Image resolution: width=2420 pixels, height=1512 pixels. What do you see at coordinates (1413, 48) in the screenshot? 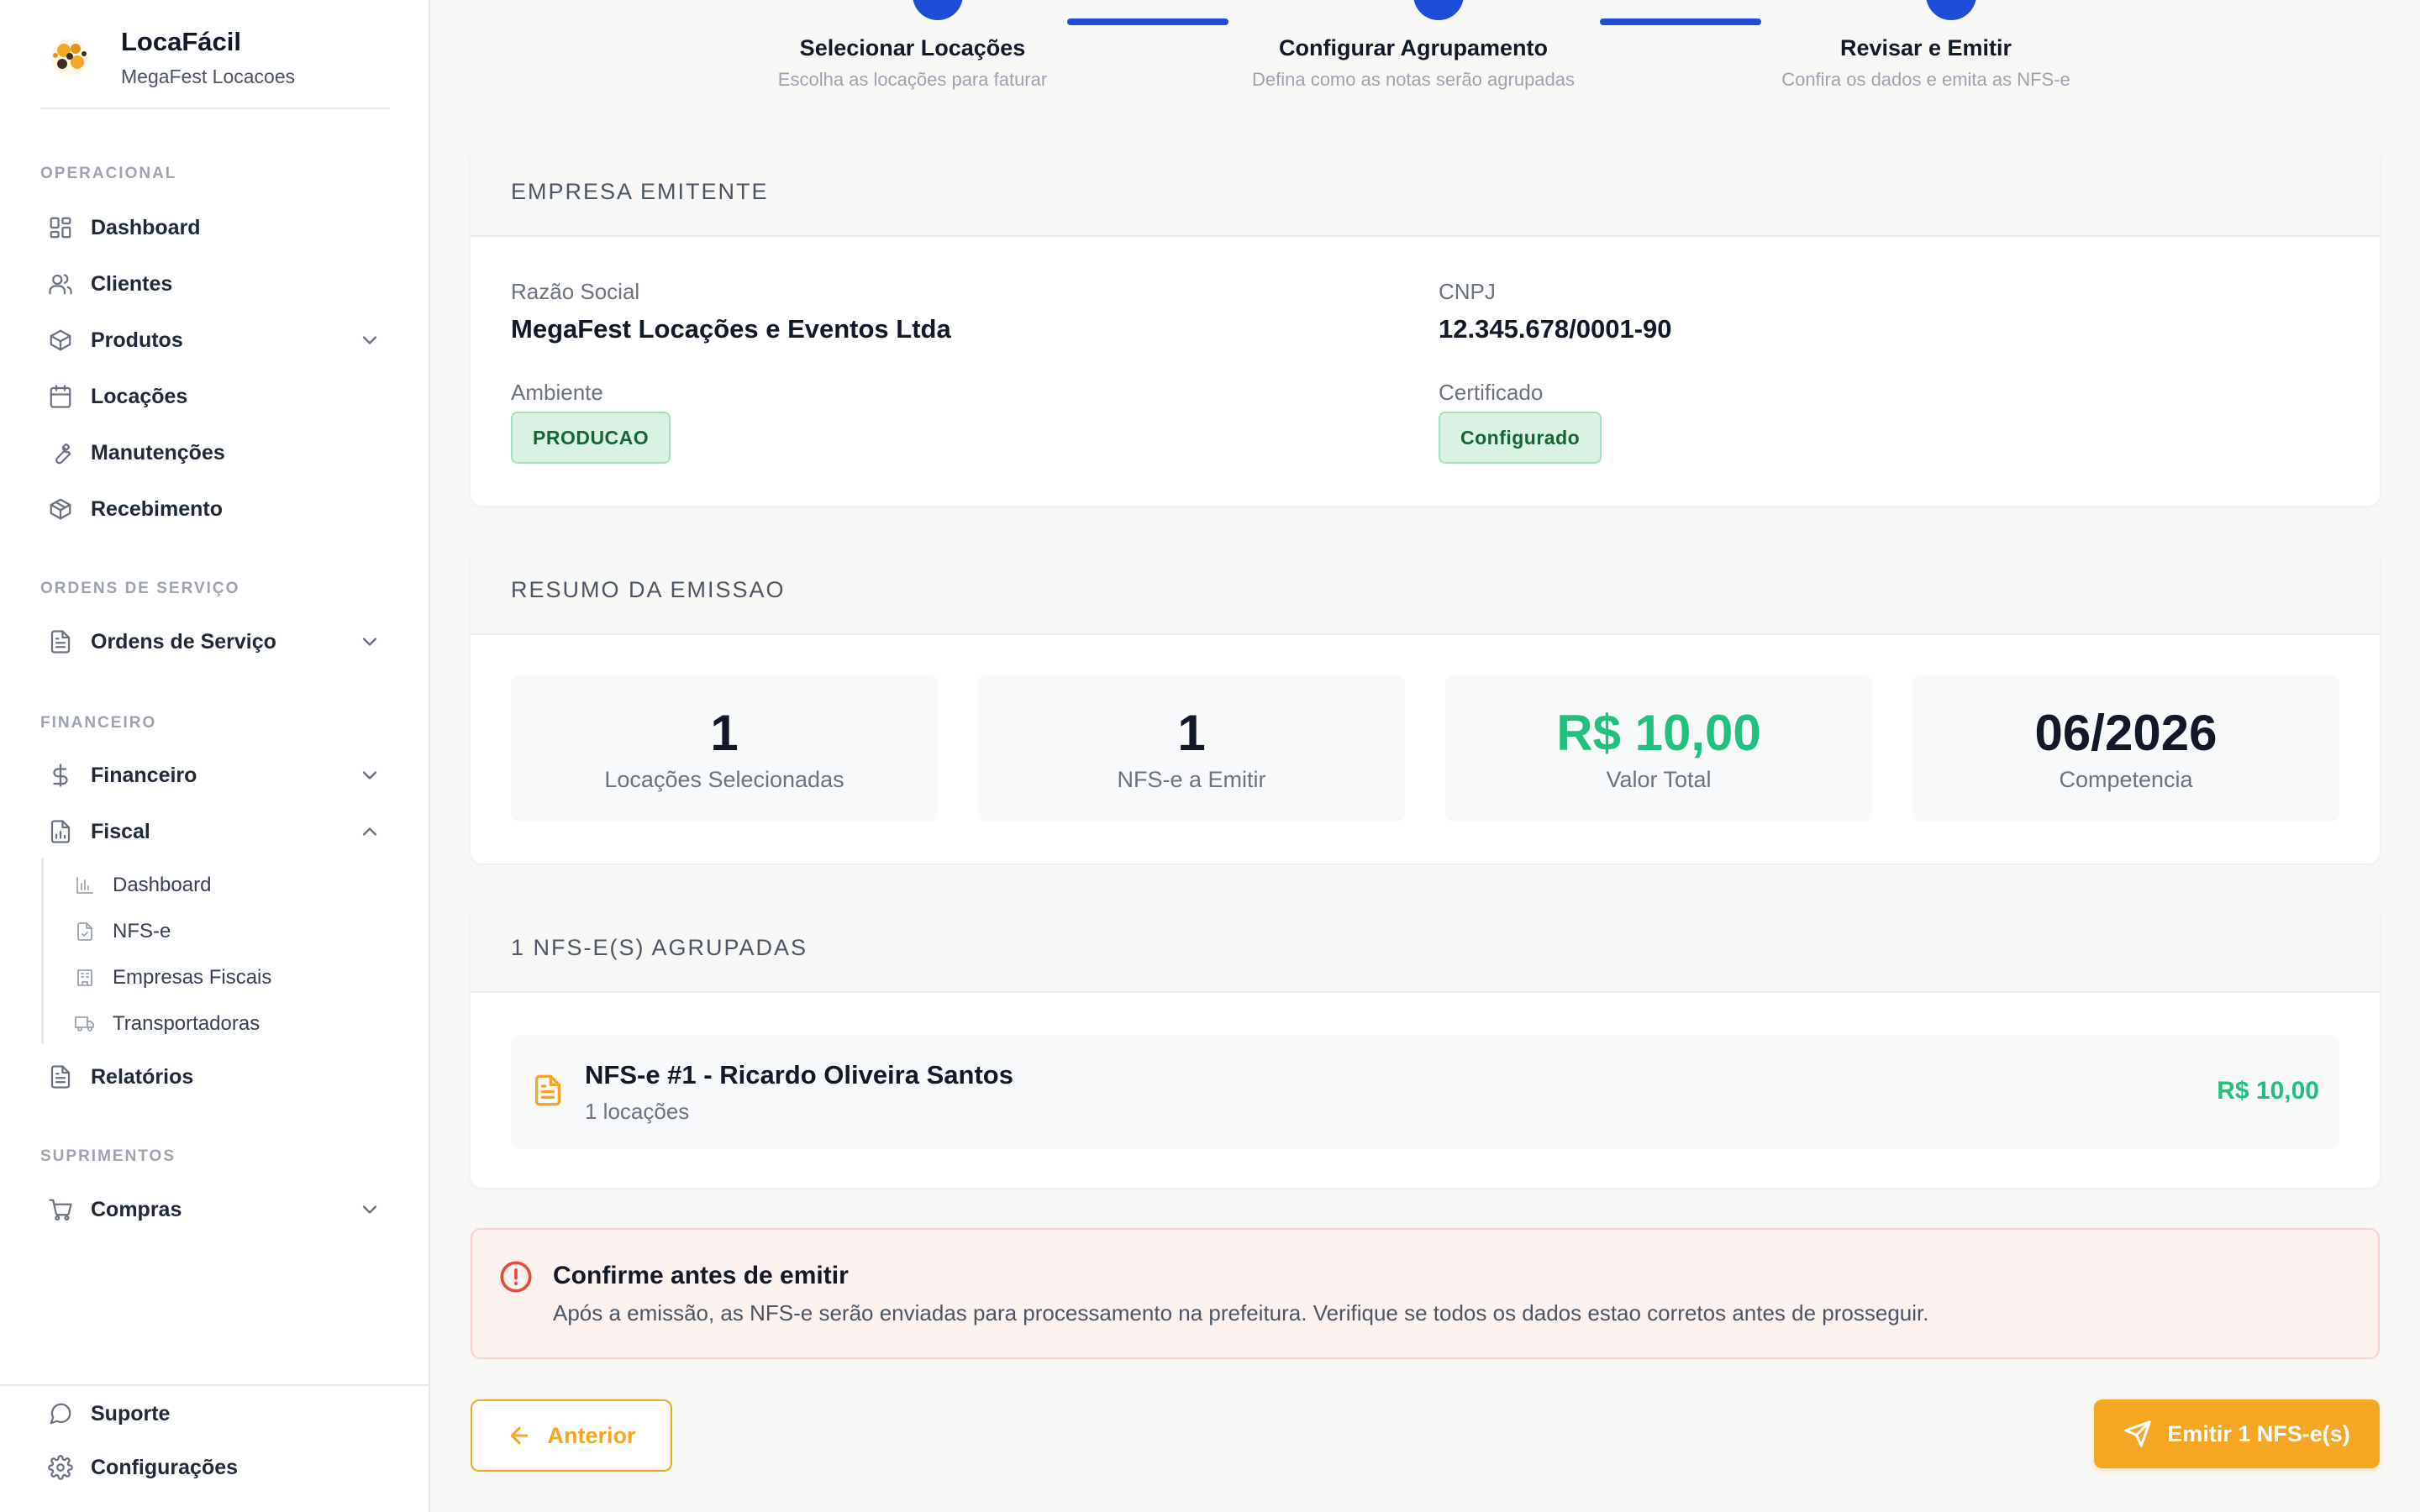
I see `step-2-title: Configurar Agrupamento` at bounding box center [1413, 48].